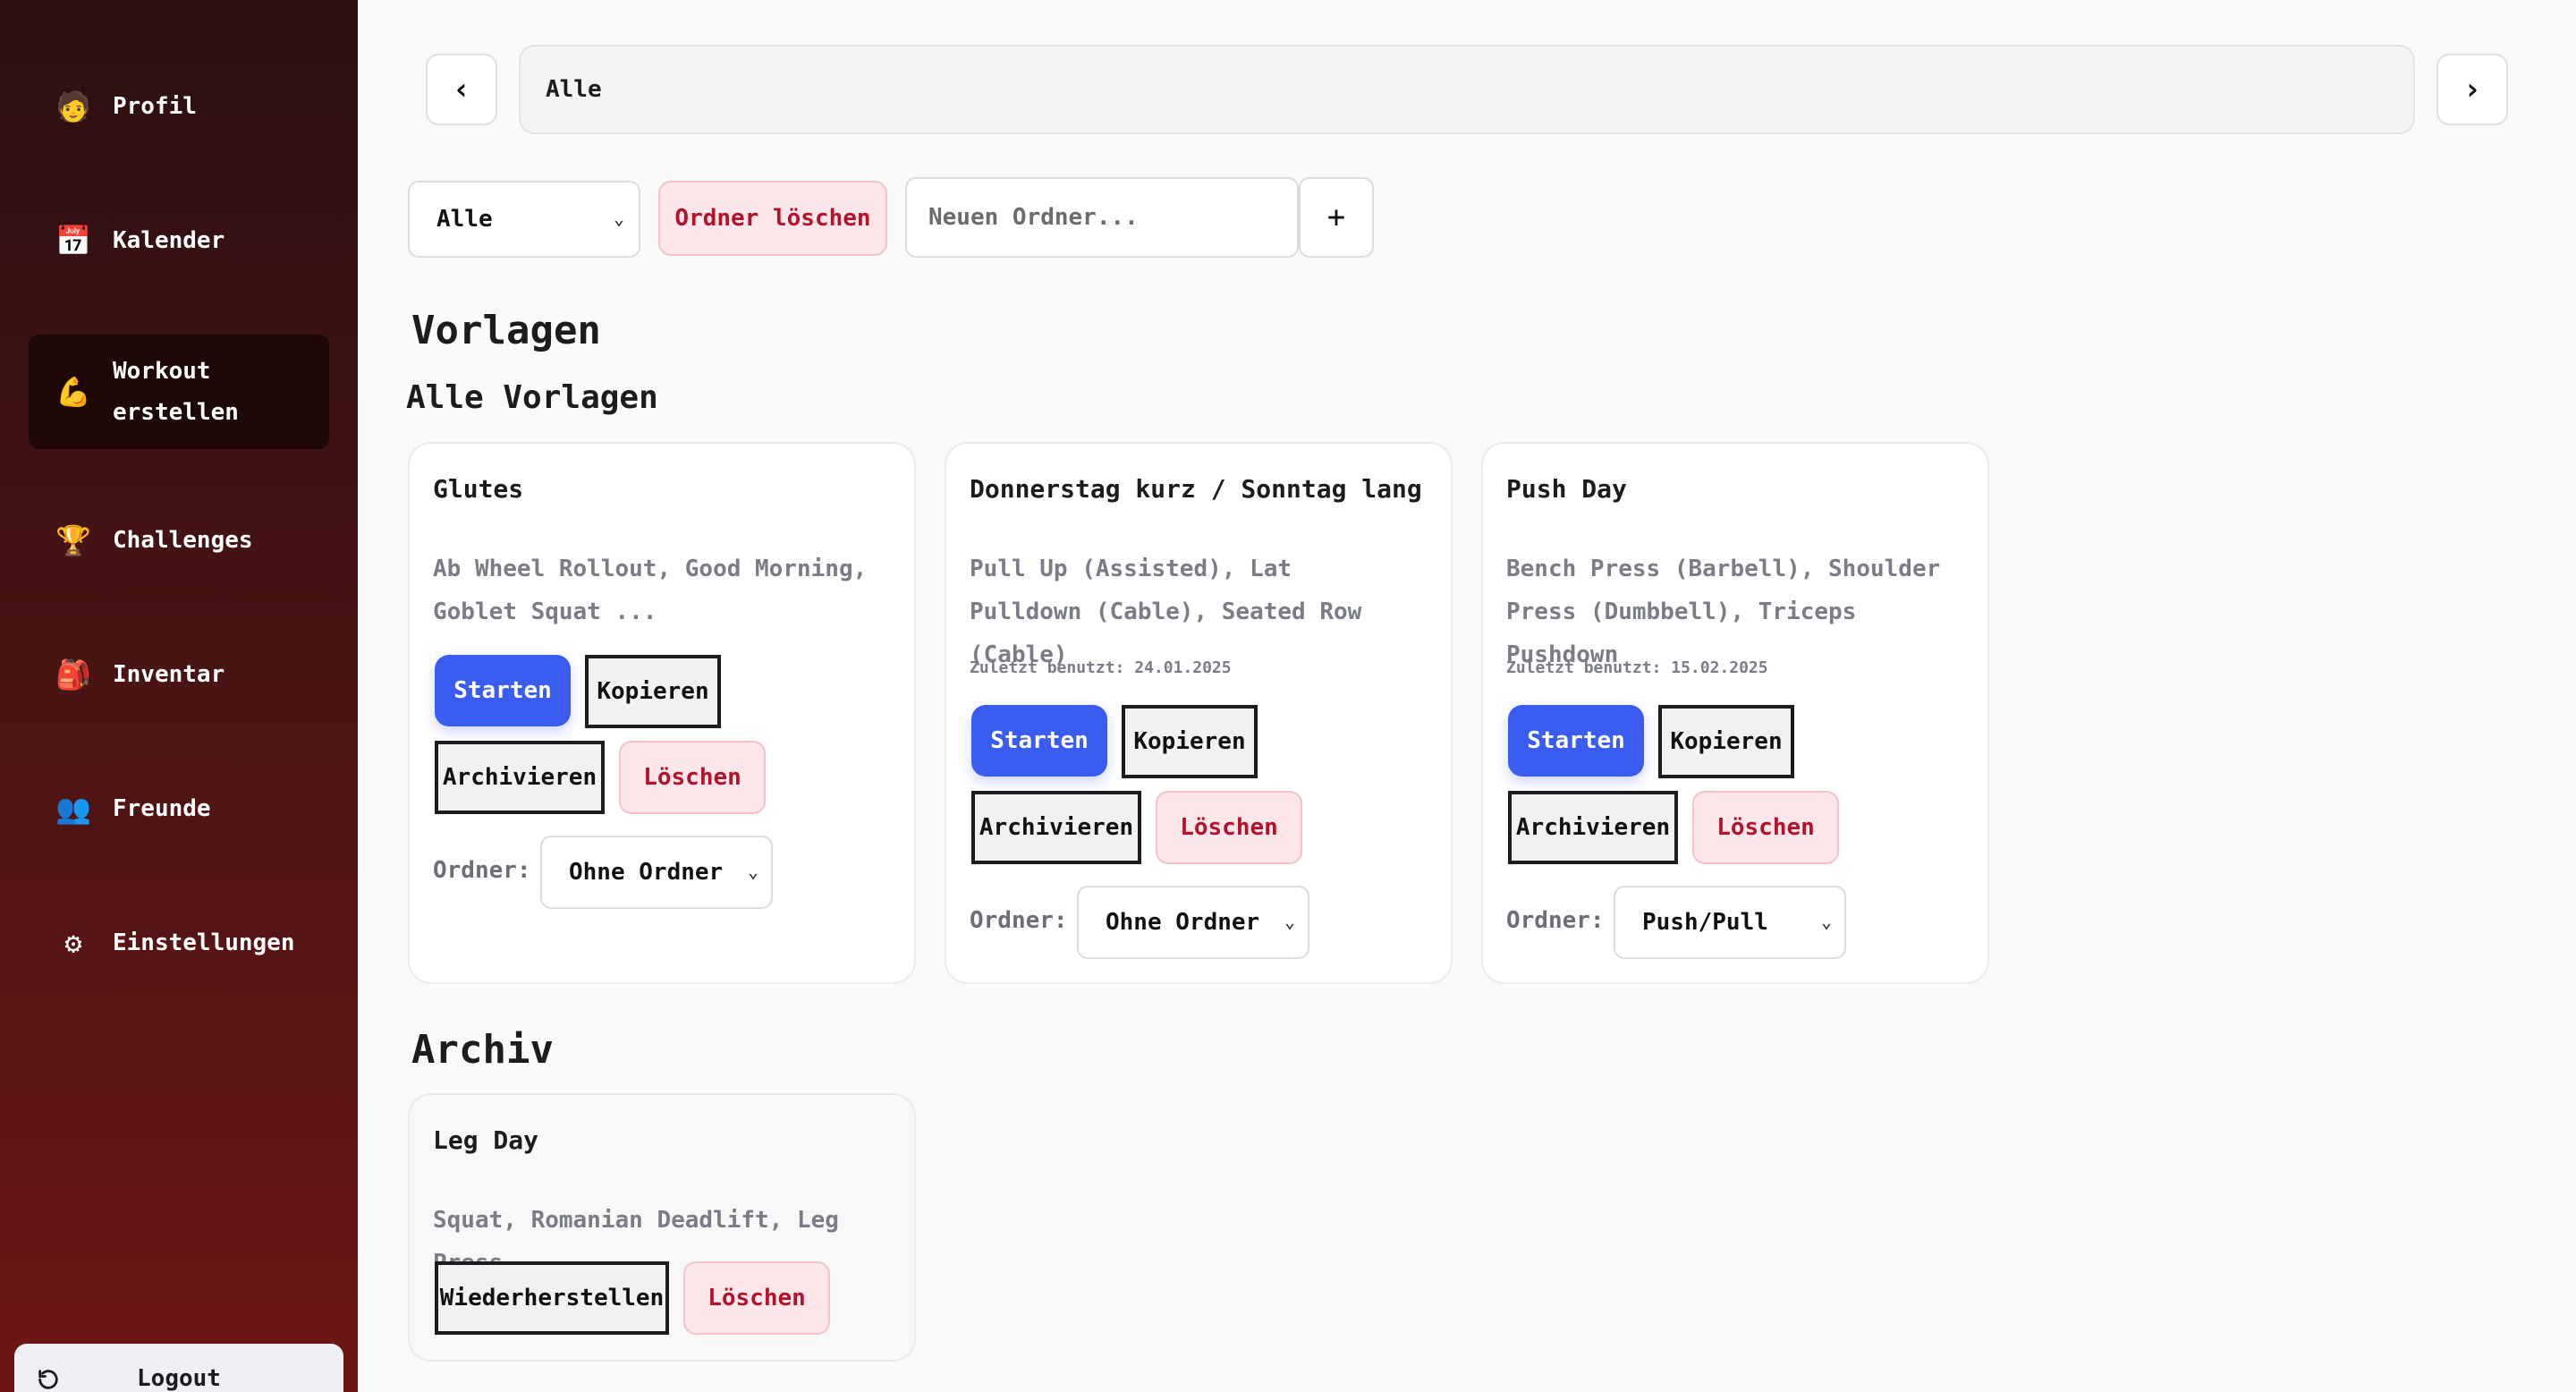 Image resolution: width=2576 pixels, height=1392 pixels. I want to click on restore-label: Wiederherstellen, so click(552, 1298).